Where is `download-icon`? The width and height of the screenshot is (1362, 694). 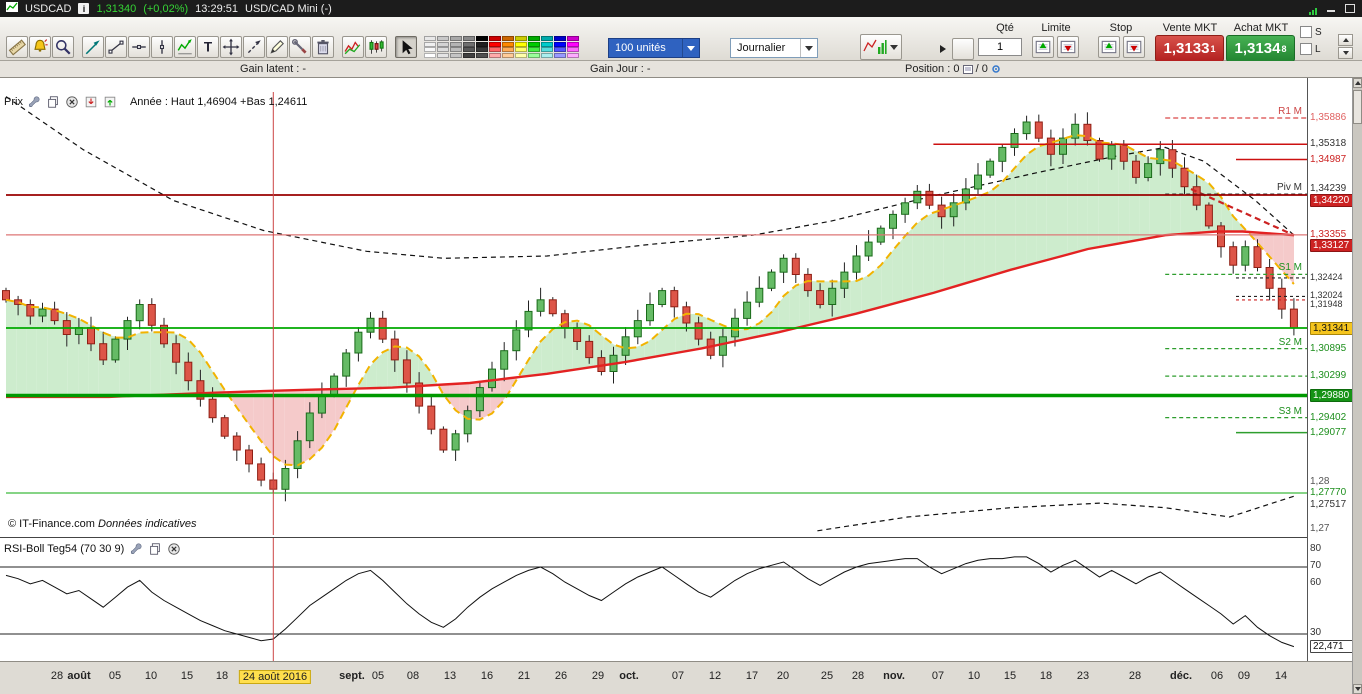 download-icon is located at coordinates (91, 101).